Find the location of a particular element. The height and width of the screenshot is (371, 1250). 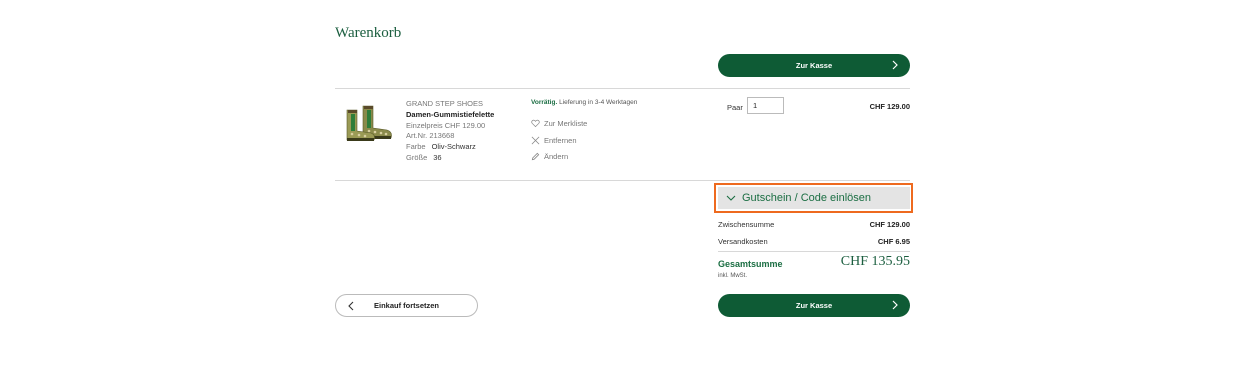

continue-shopping-button: Einkauf fortsetzen is located at coordinates (406, 305).